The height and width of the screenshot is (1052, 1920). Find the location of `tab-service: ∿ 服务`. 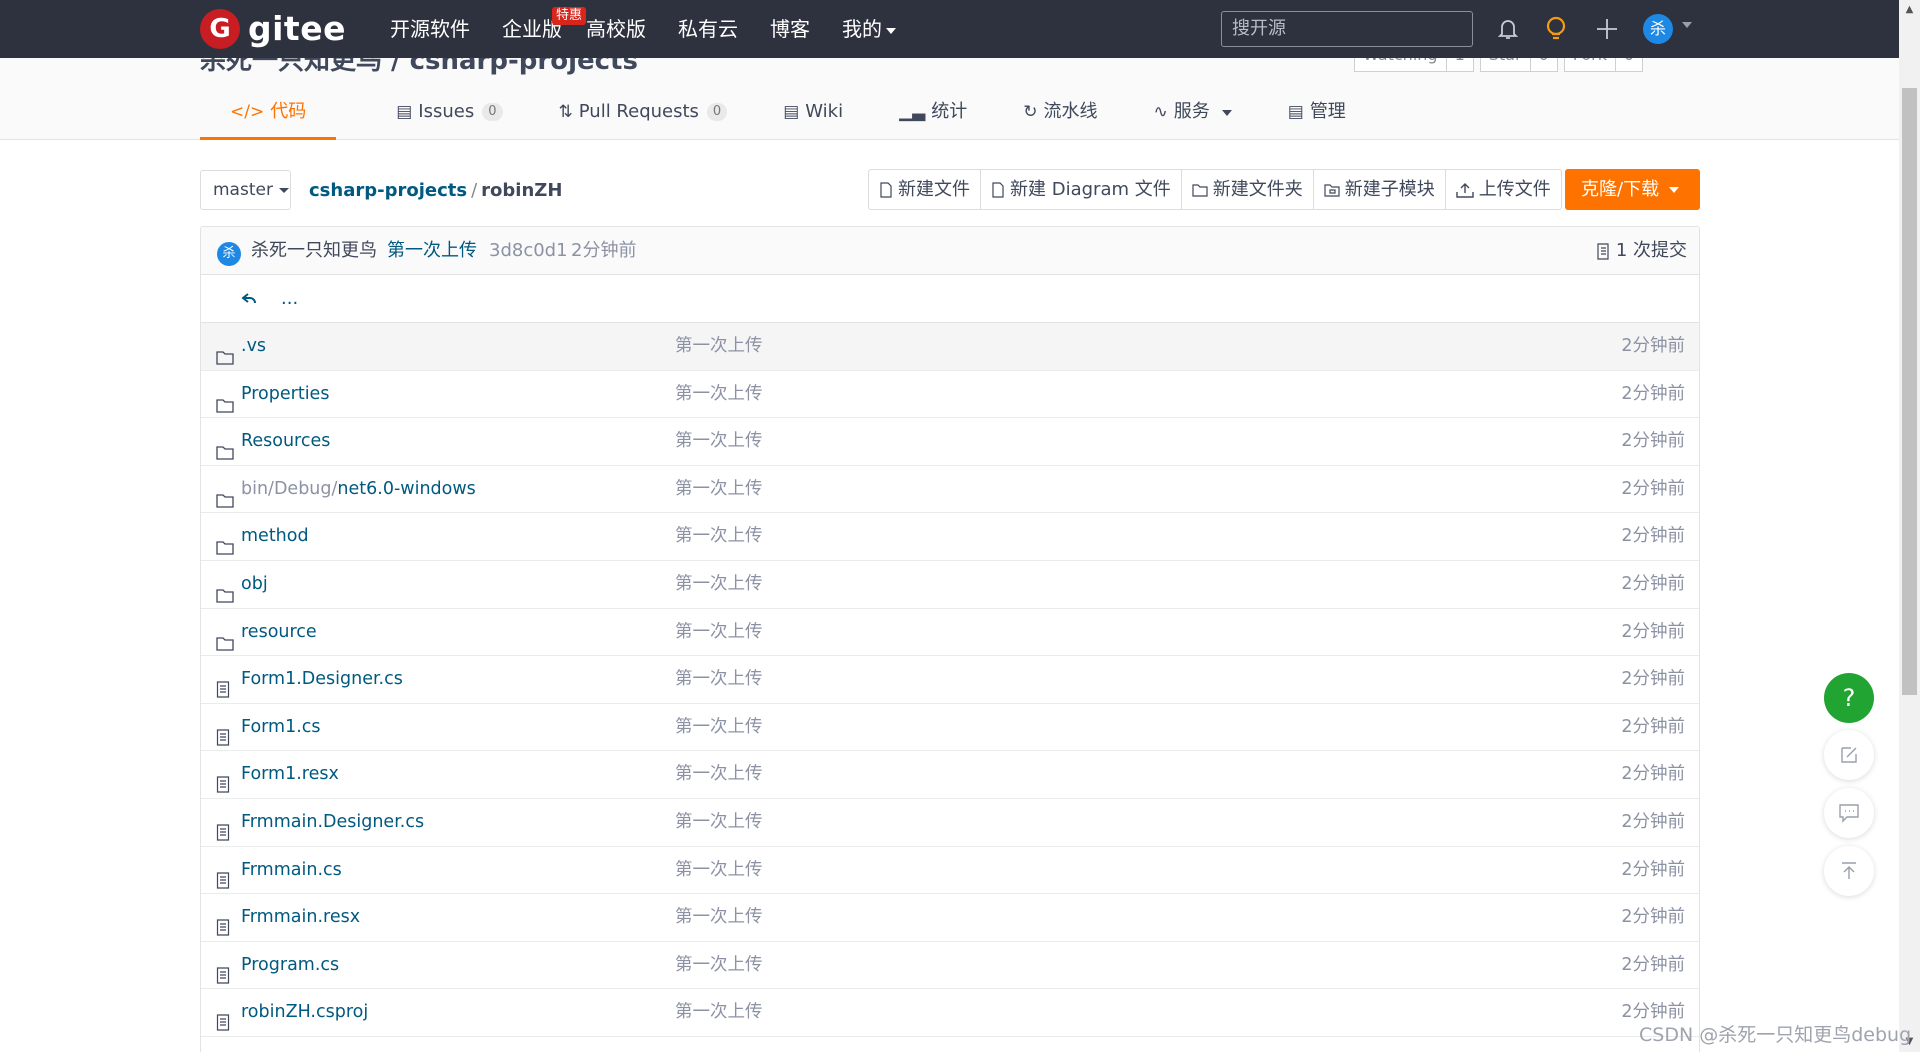

tab-service: ∿ 服务 is located at coordinates (1193, 116).